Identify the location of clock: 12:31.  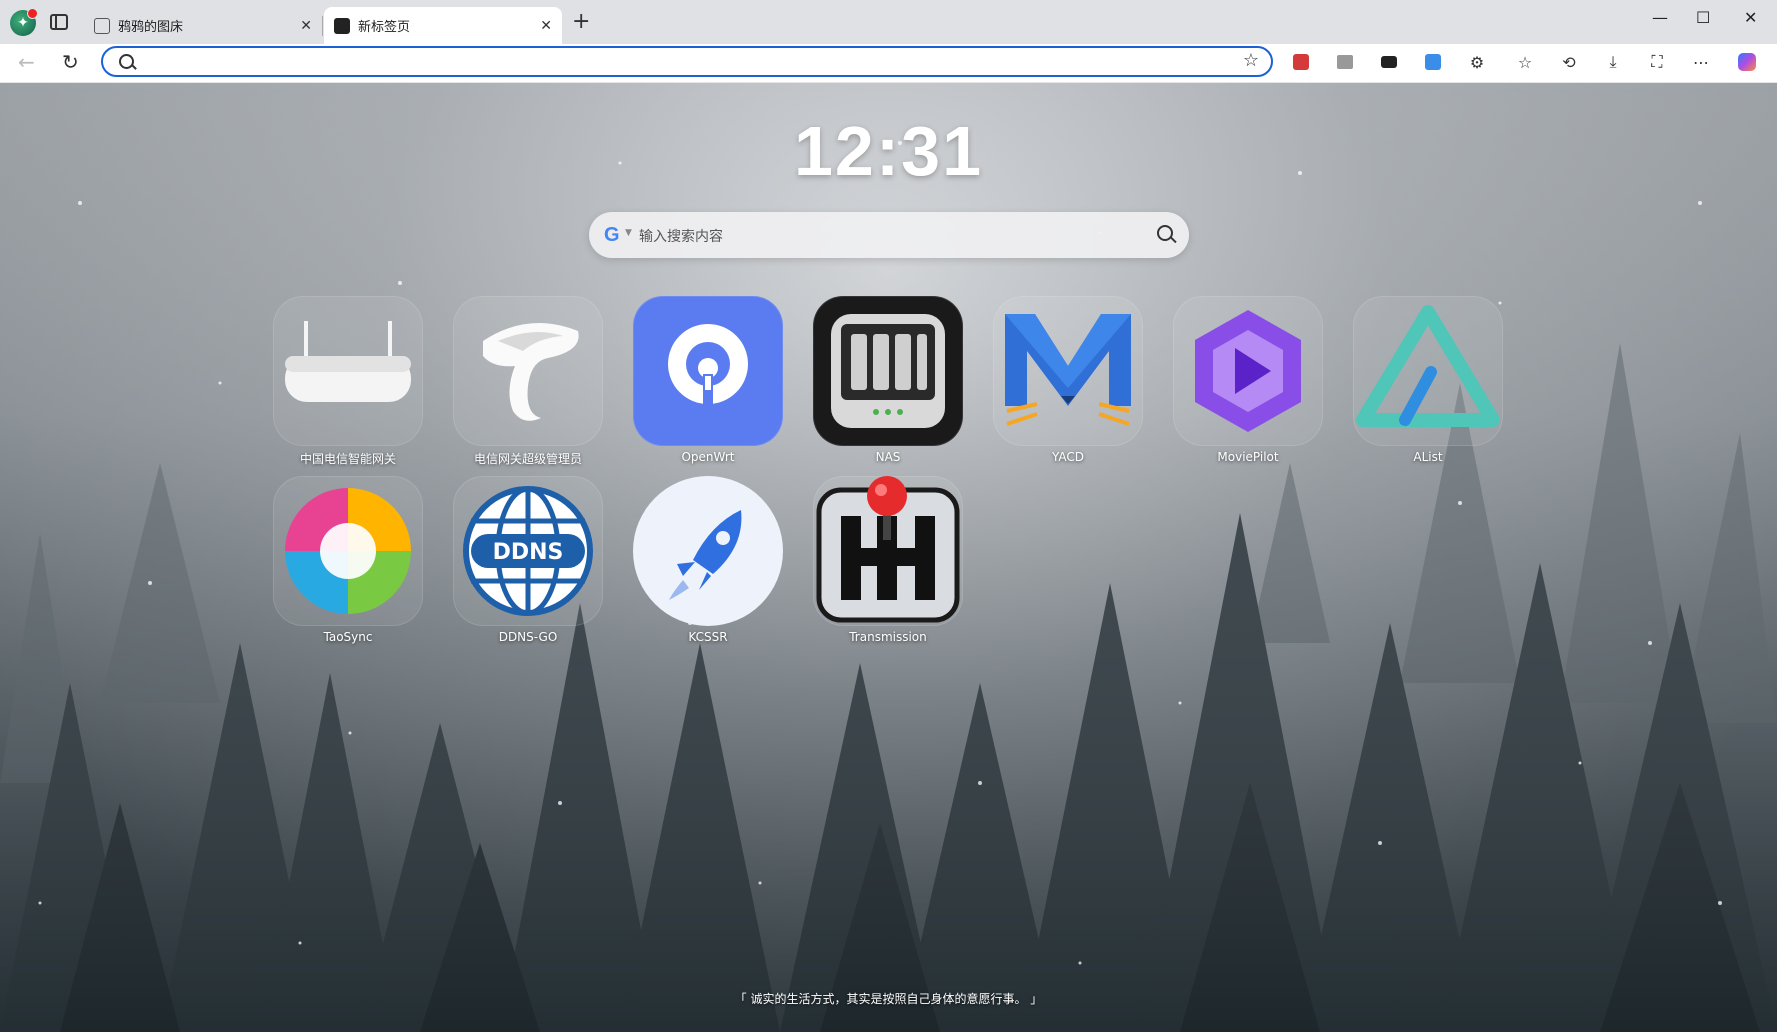
(888, 151).